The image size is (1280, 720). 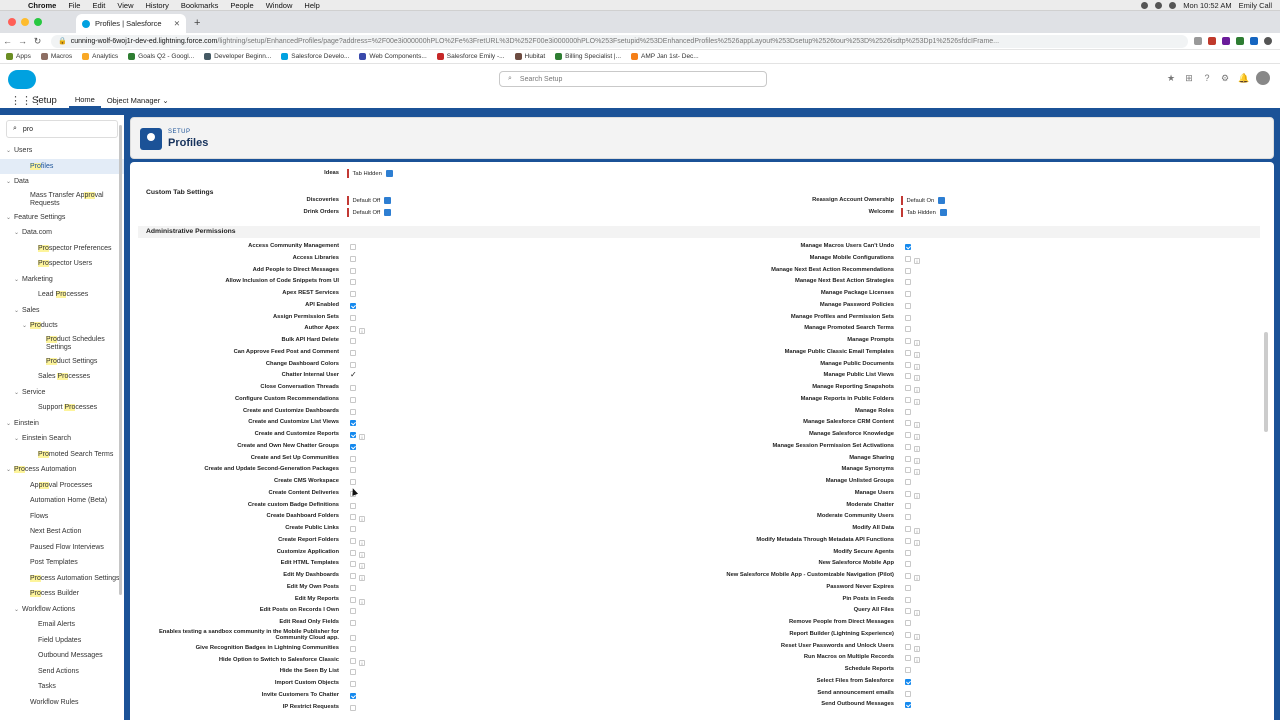 I want to click on bookmark-apps: Apps, so click(x=18, y=56).